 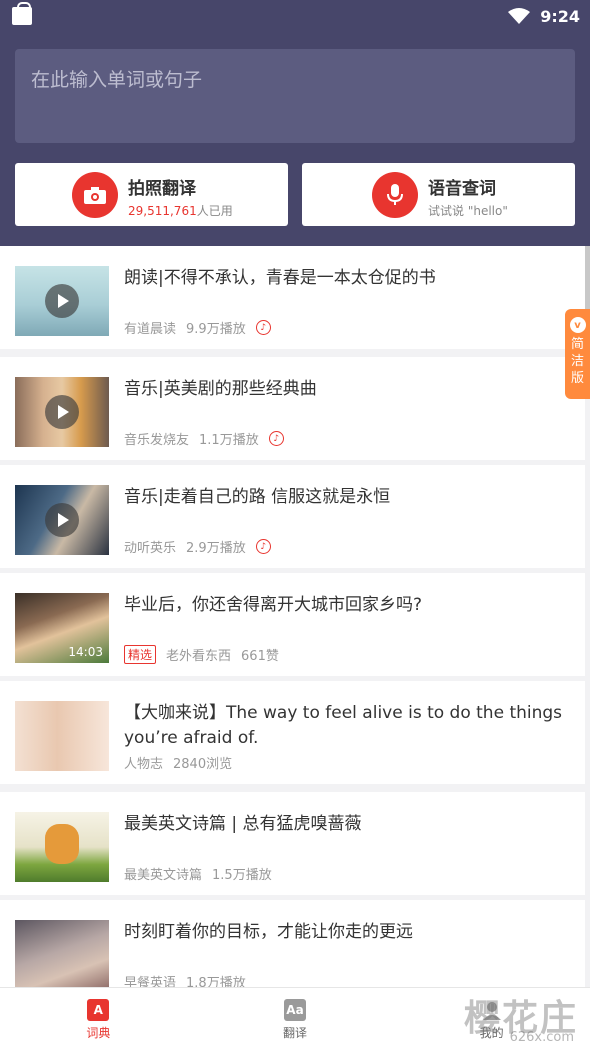 What do you see at coordinates (162, 211) in the screenshot?
I see `photo-user-count: 29,511,761` at bounding box center [162, 211].